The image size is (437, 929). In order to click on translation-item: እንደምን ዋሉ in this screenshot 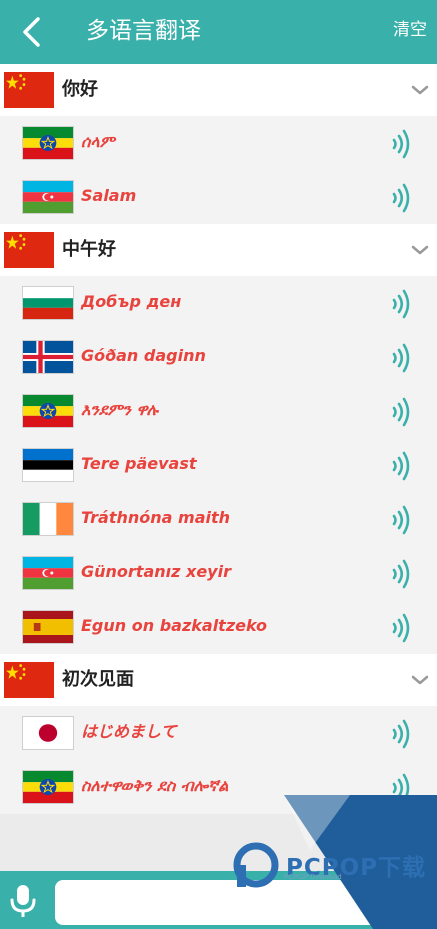, I will do `click(218, 411)`.